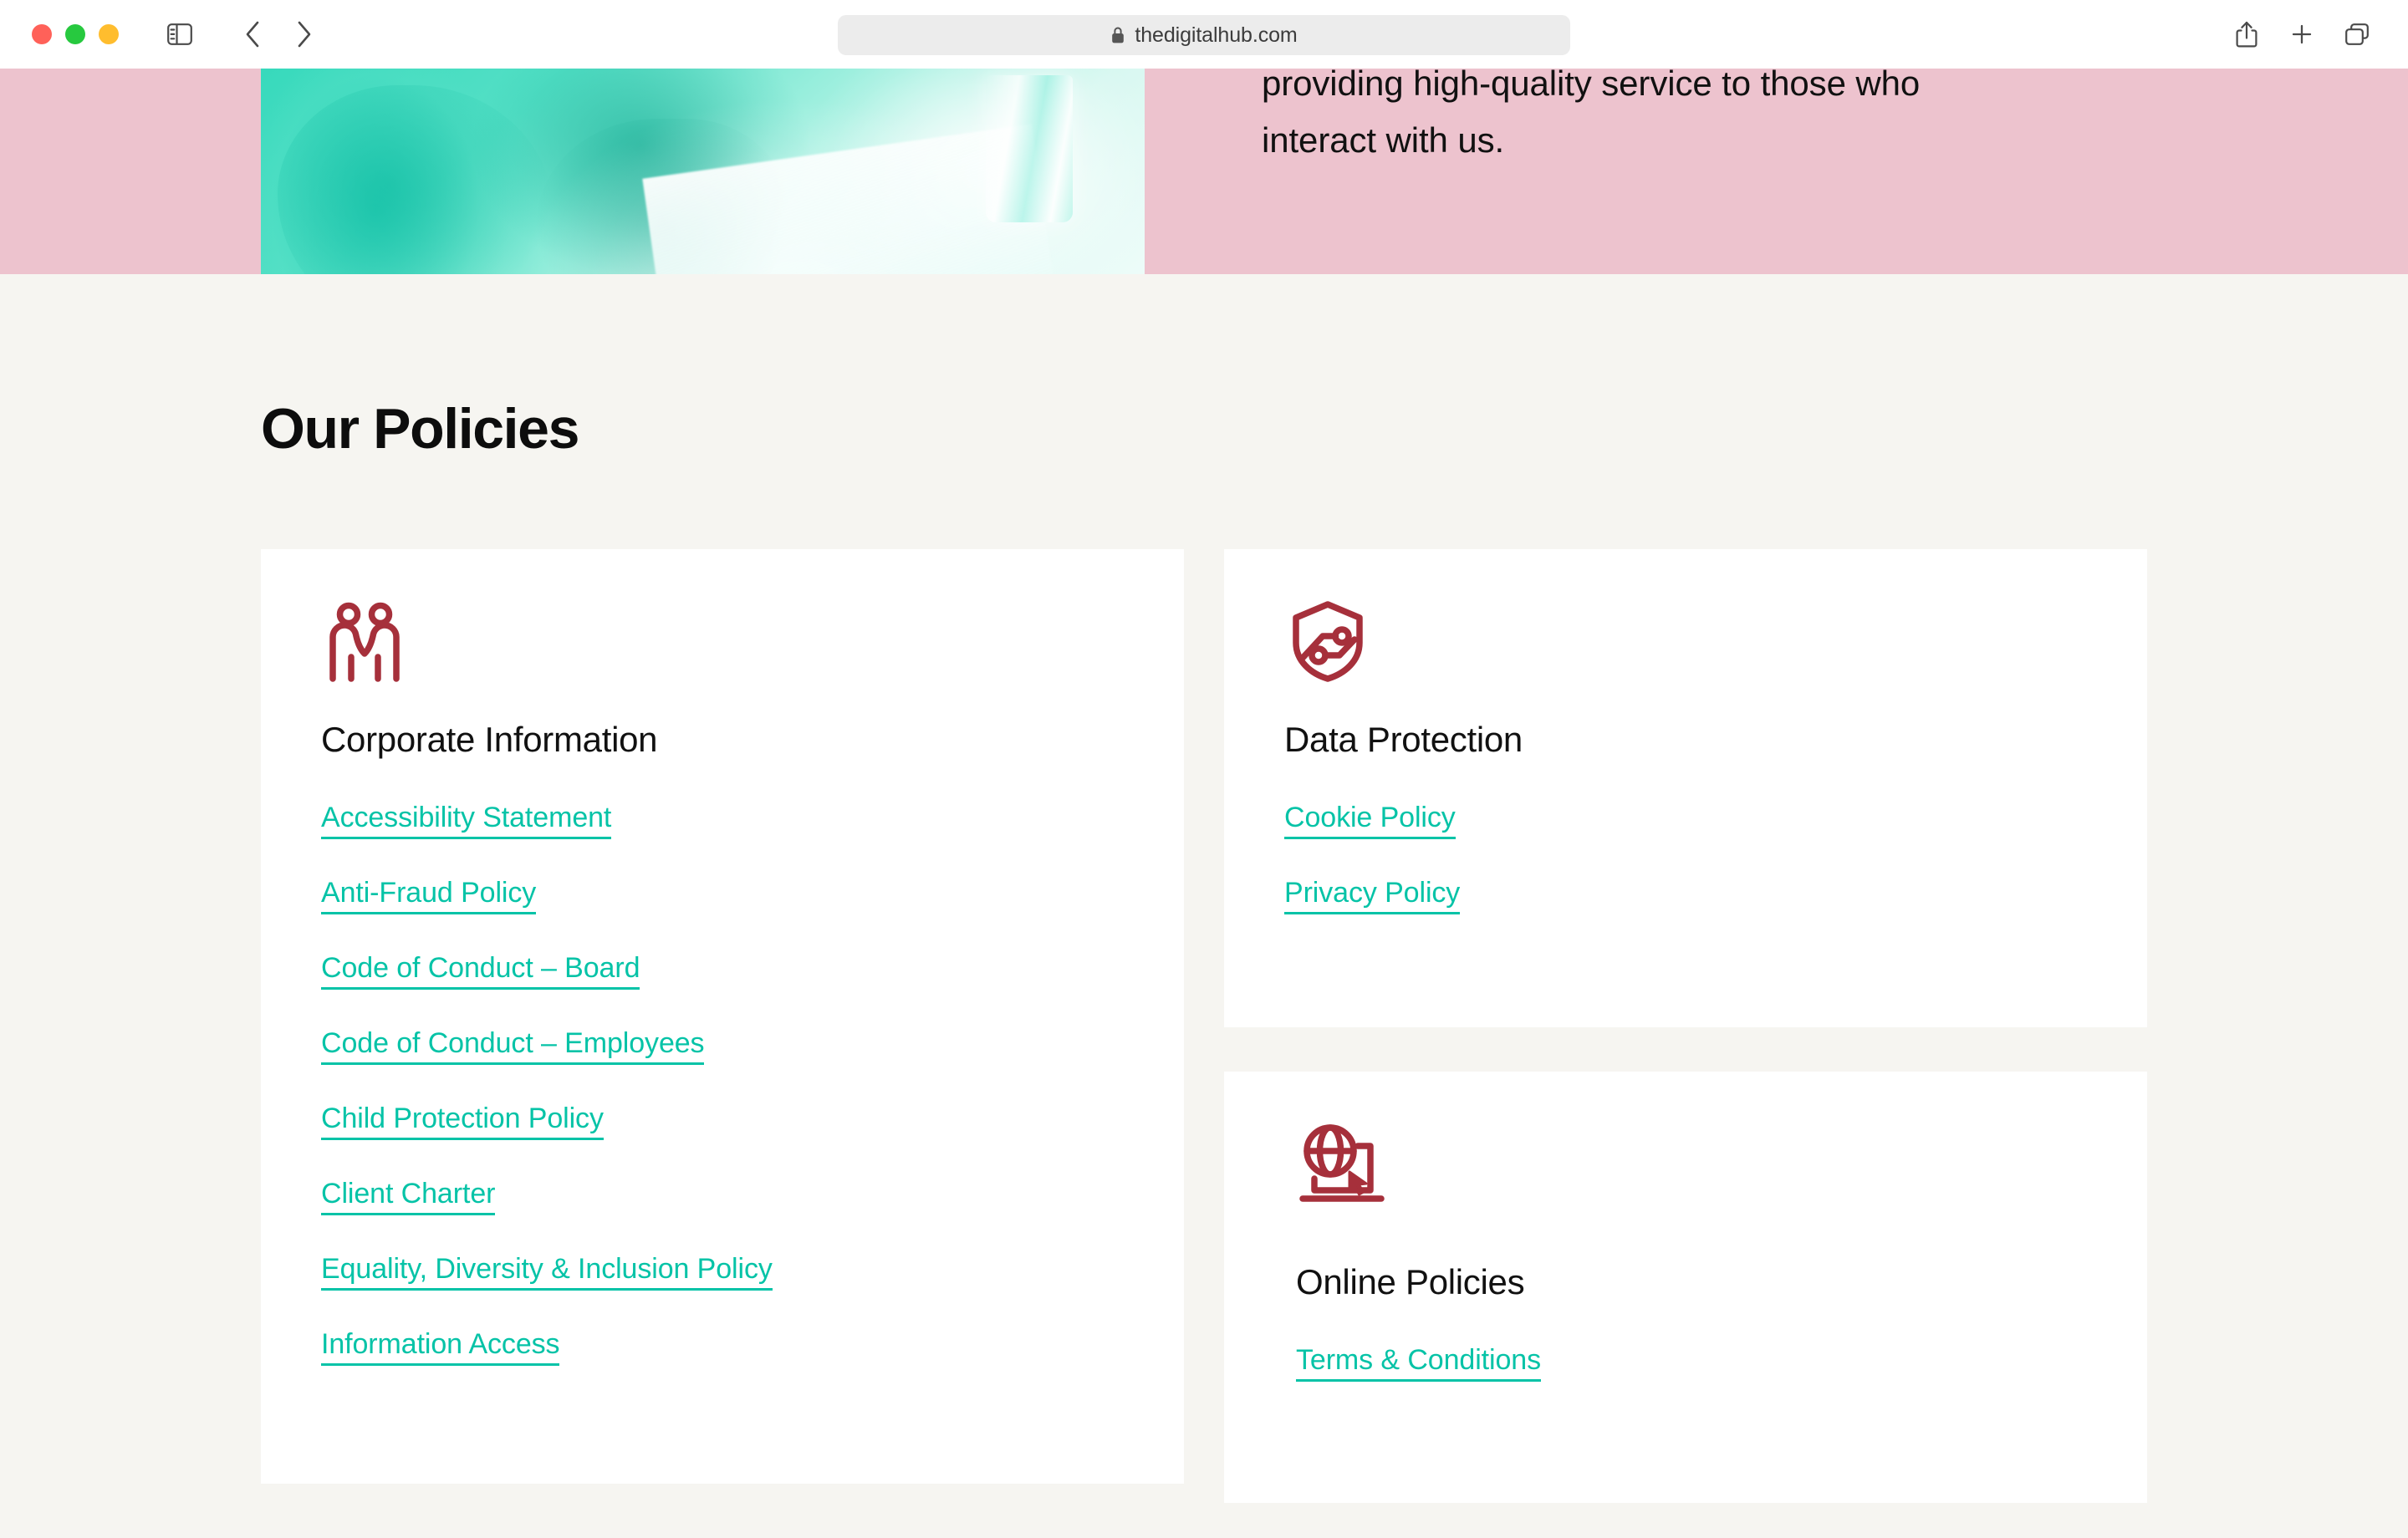 This screenshot has width=2408, height=1538. What do you see at coordinates (1685, 858) in the screenshot?
I see `policy-link-list: Cookie Policy Privacy Policy` at bounding box center [1685, 858].